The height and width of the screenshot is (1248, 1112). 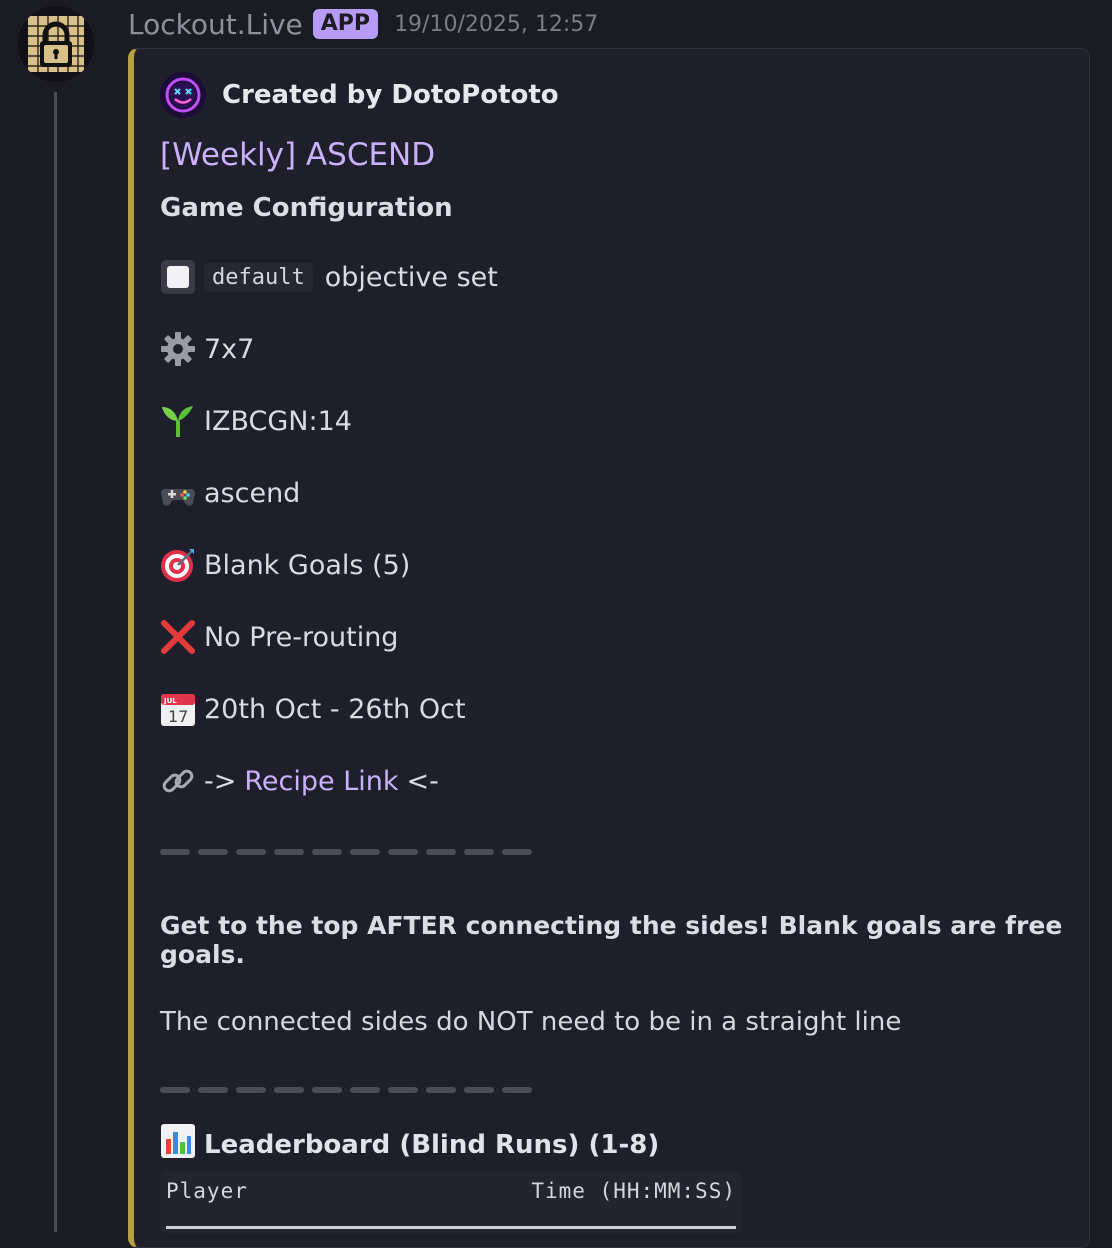 What do you see at coordinates (390, 95) in the screenshot?
I see `author-name: Created by DotoPototo` at bounding box center [390, 95].